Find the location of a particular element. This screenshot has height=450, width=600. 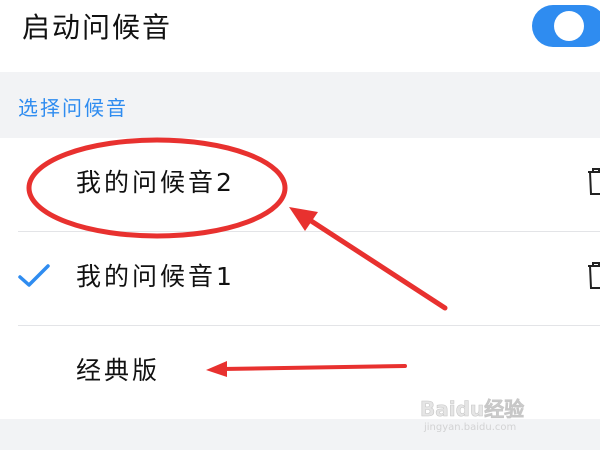

section-title: 选择问候音 is located at coordinates (73, 108).